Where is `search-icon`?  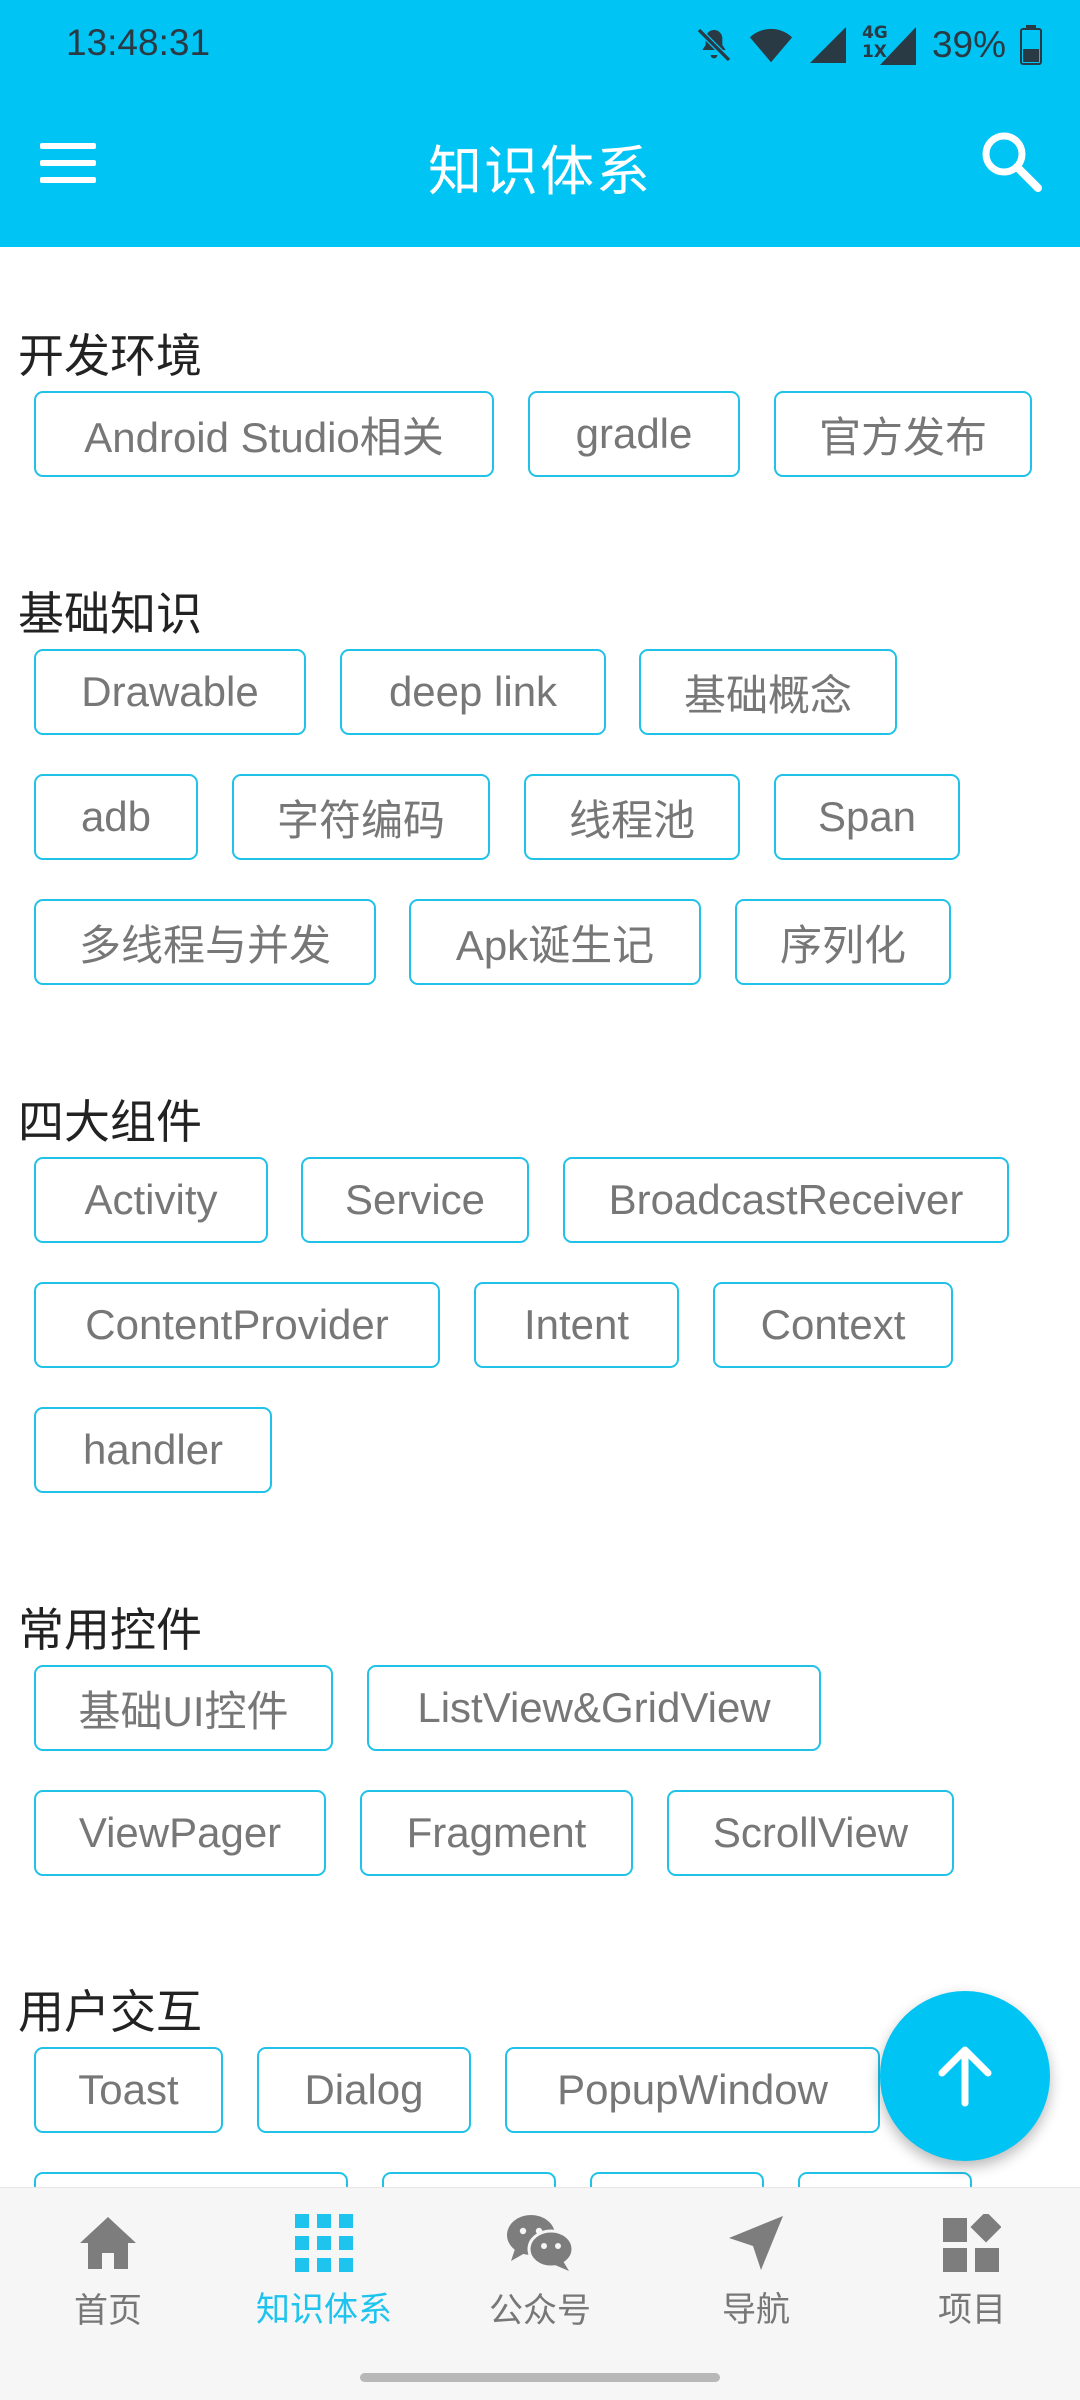
search-icon is located at coordinates (1011, 161).